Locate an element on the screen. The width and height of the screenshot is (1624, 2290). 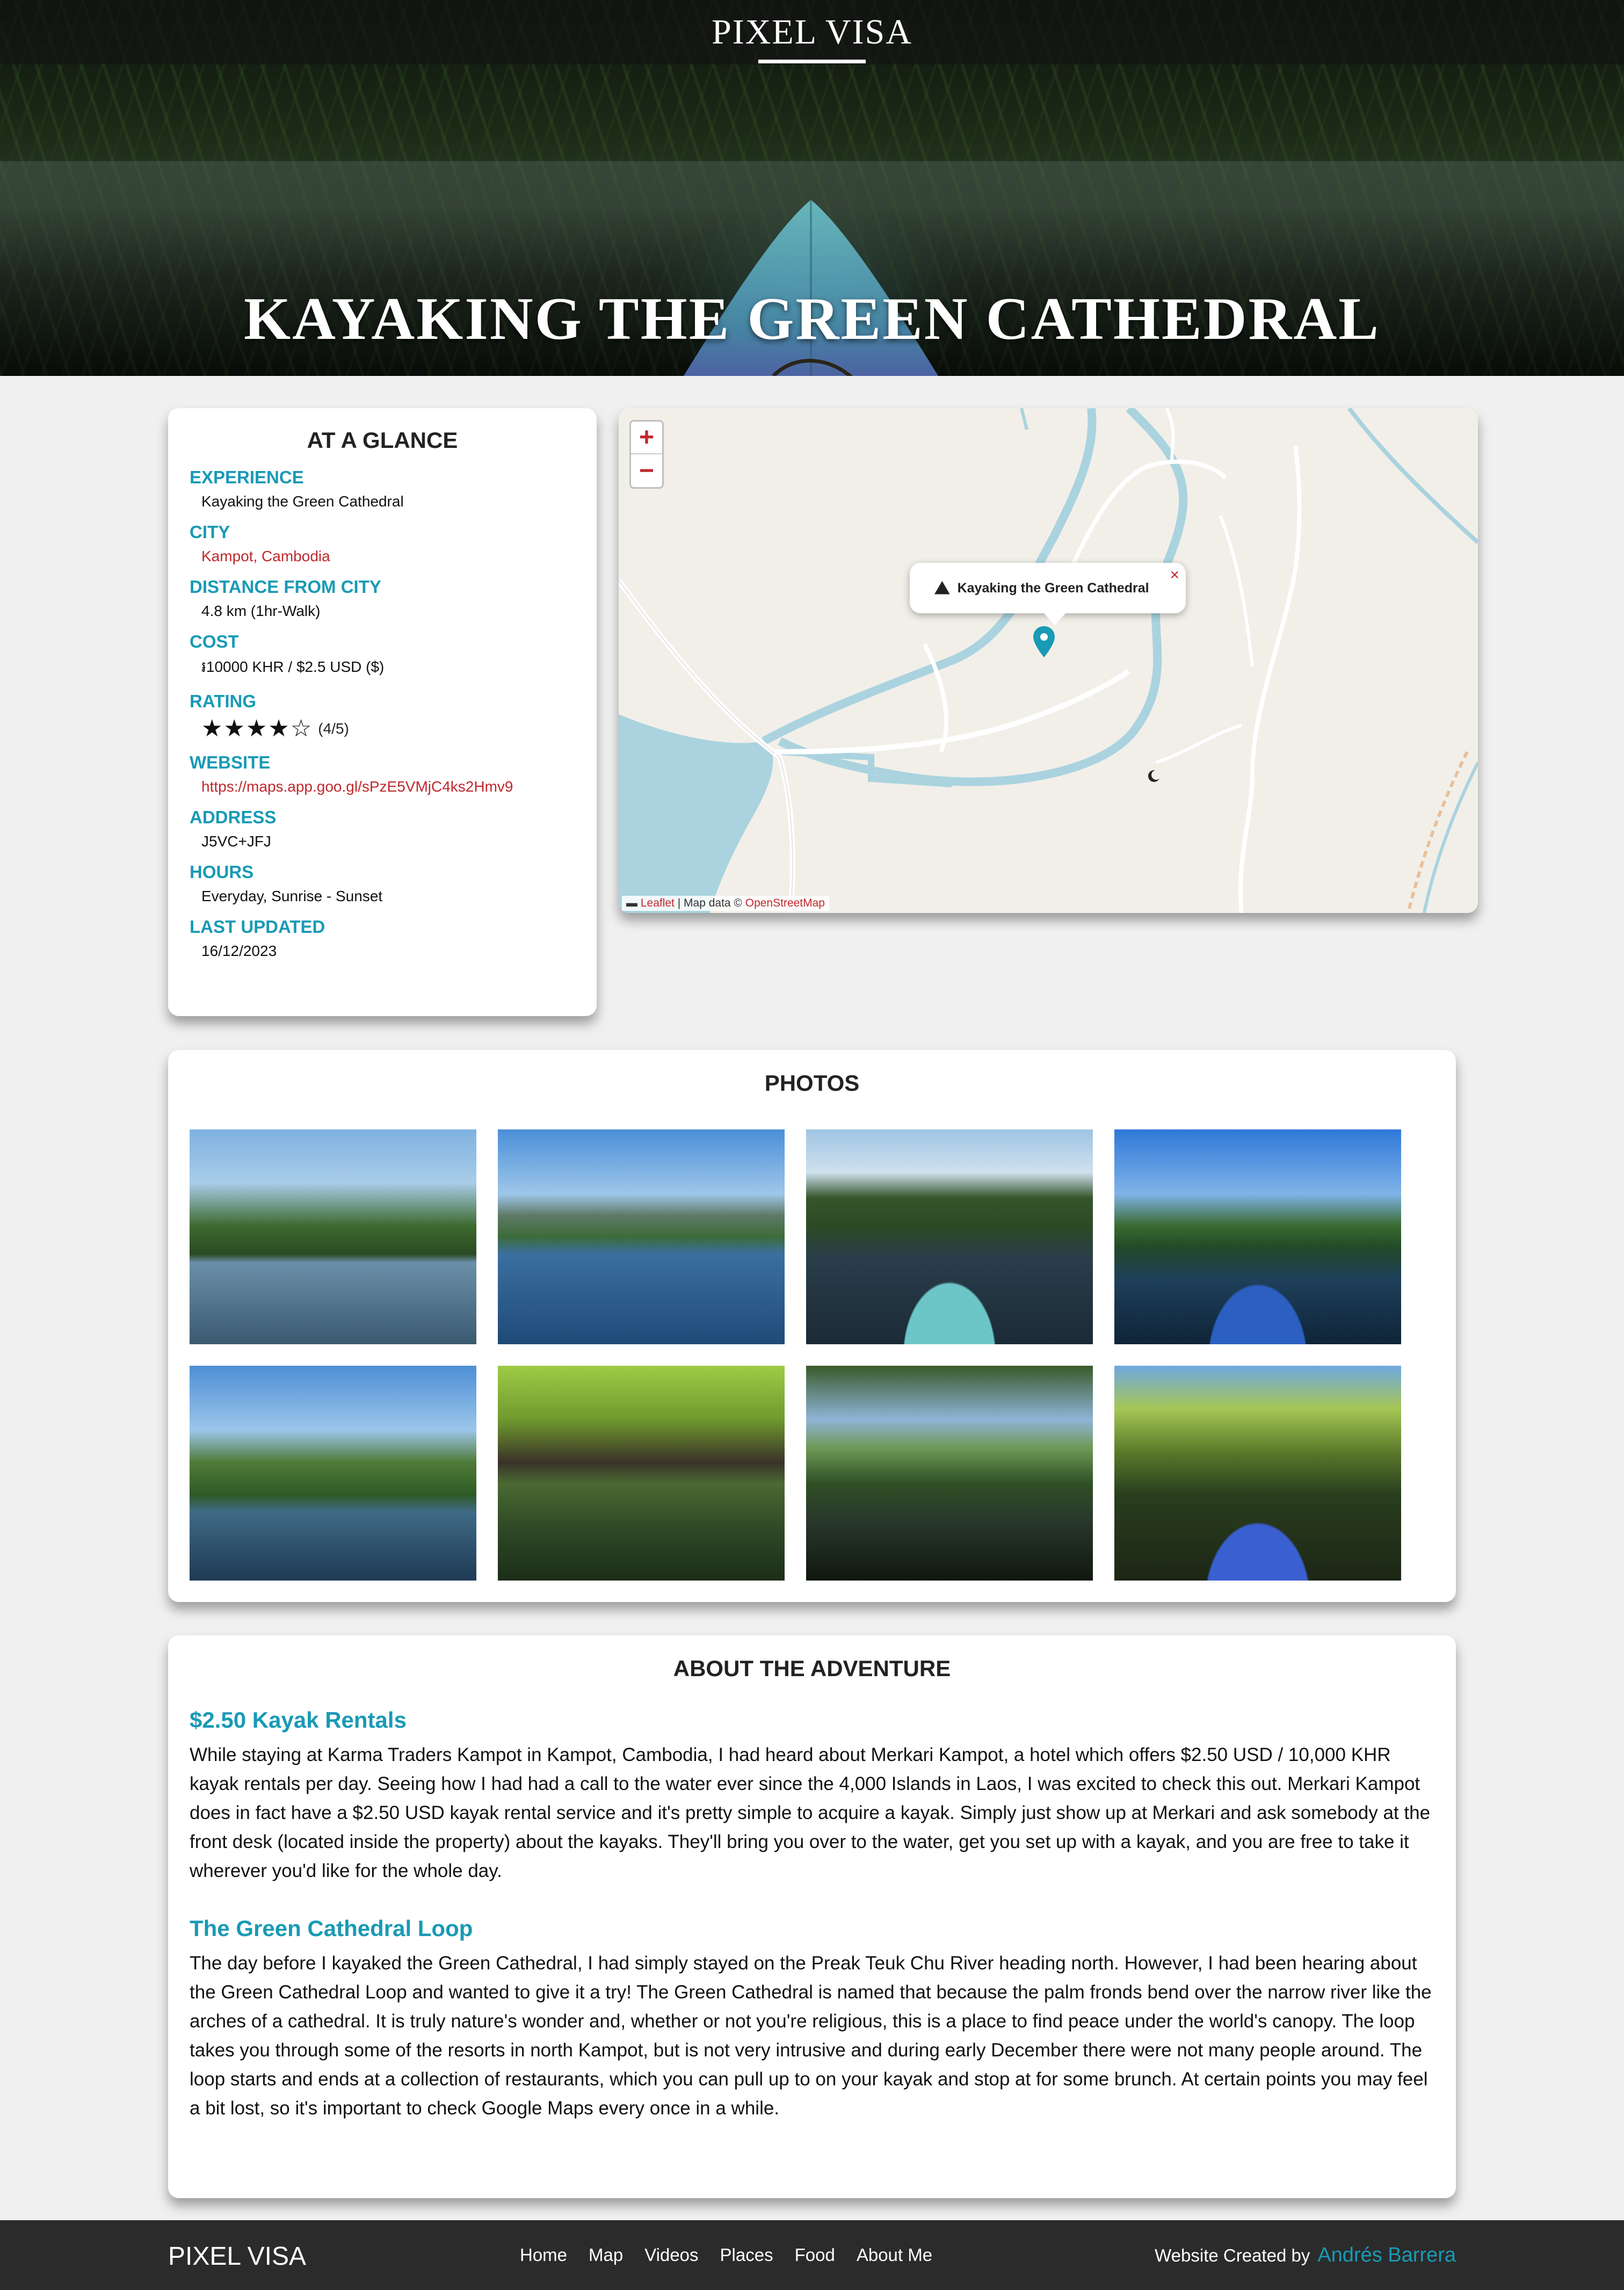
address-value: J5VC+JFJ is located at coordinates (236, 841).